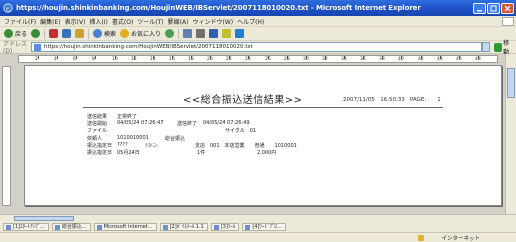 The height and width of the screenshot is (242, 516). I want to click on menu-window: ウィンドウ(W), so click(212, 21).